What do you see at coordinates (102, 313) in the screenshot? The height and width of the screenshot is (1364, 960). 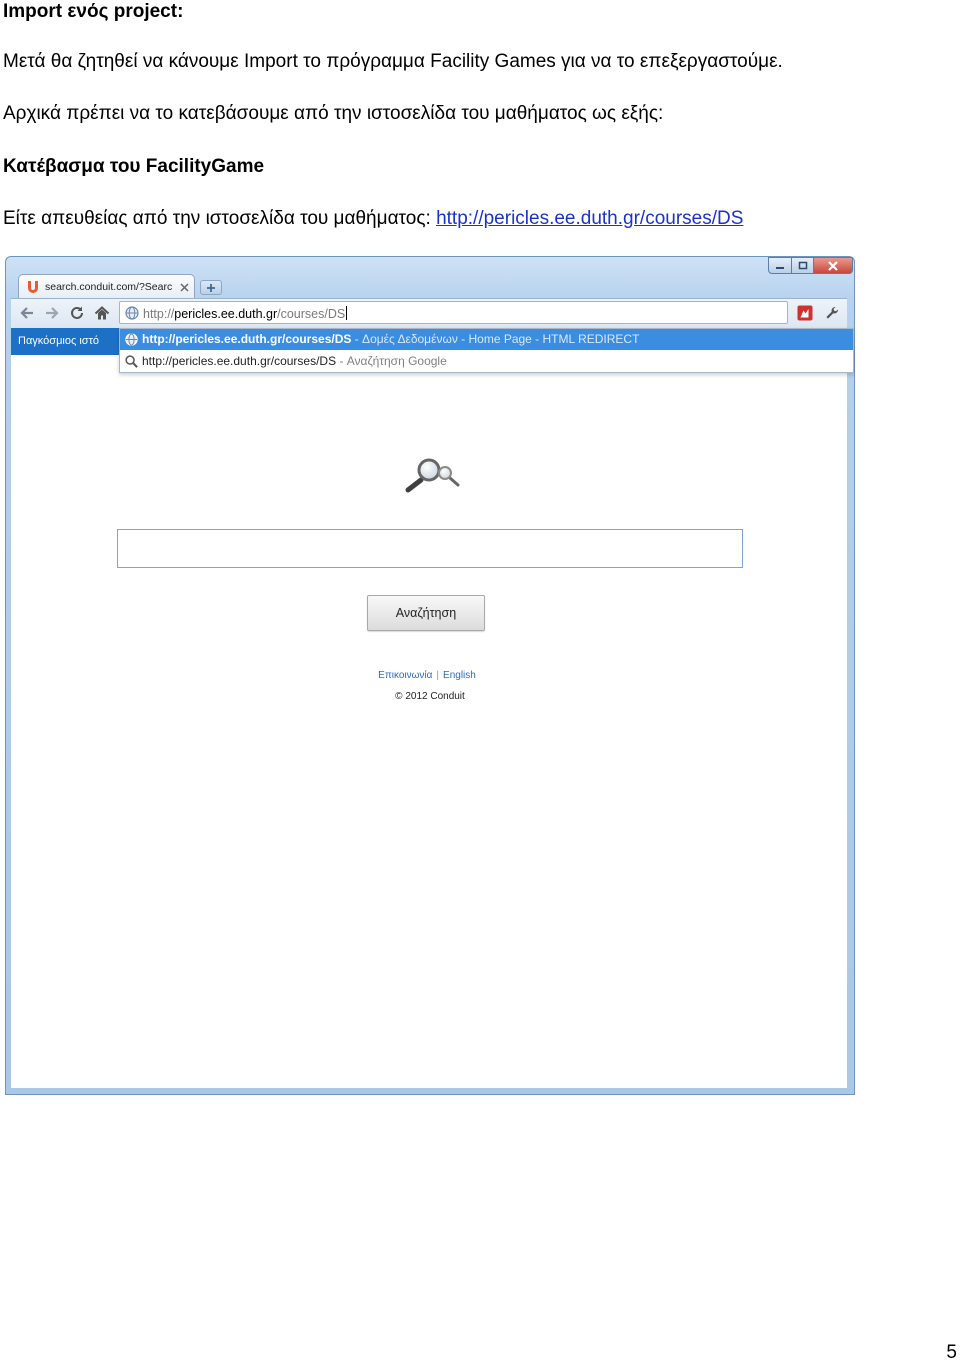 I see `home-icon` at bounding box center [102, 313].